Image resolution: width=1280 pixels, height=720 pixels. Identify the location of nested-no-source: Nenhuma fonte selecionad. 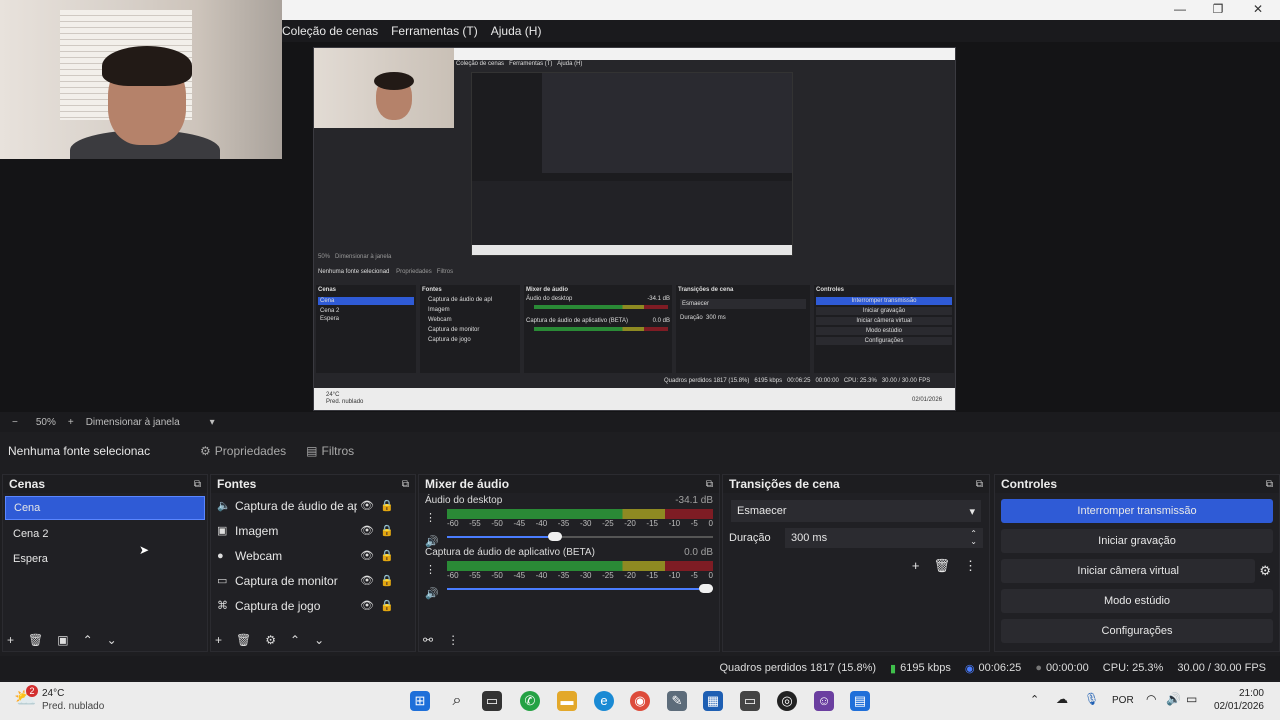
(354, 272).